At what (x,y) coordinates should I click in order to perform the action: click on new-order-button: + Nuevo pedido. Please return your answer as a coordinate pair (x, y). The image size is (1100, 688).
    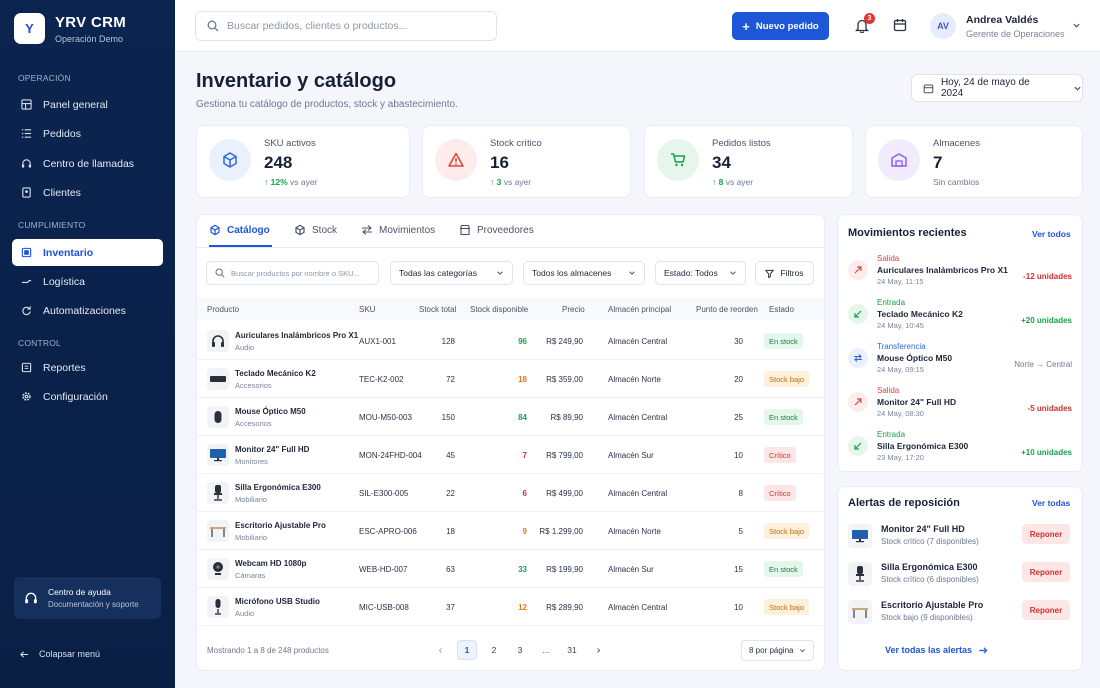
    Looking at the image, I should click on (780, 26).